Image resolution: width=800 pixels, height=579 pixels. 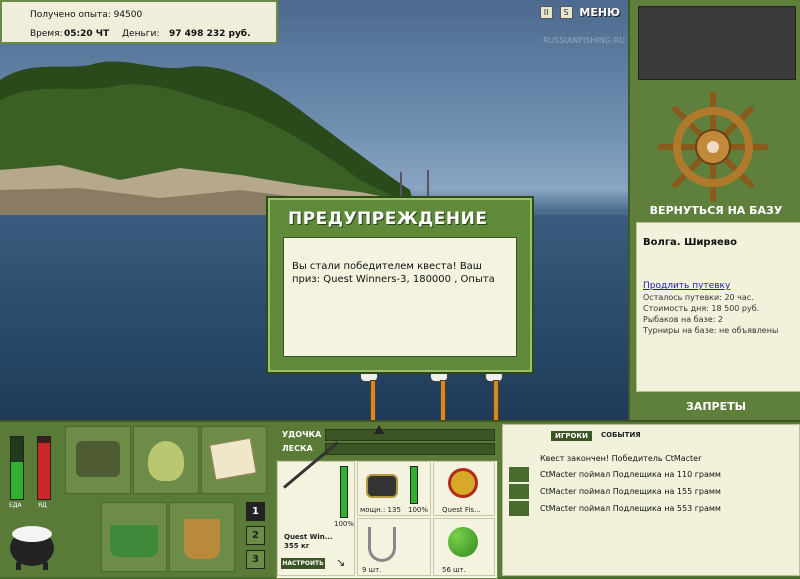 What do you see at coordinates (42, 505) in the screenshot?
I see `poison-label: ЯД` at bounding box center [42, 505].